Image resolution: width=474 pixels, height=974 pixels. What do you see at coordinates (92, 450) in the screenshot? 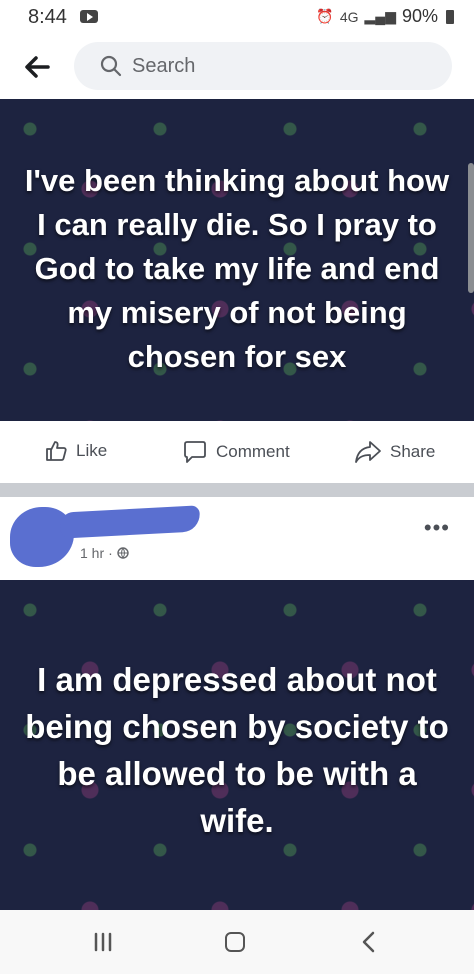
I see `like-label: Like` at bounding box center [92, 450].